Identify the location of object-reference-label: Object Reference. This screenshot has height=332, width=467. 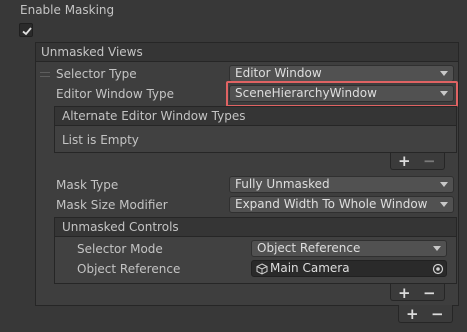
(129, 269).